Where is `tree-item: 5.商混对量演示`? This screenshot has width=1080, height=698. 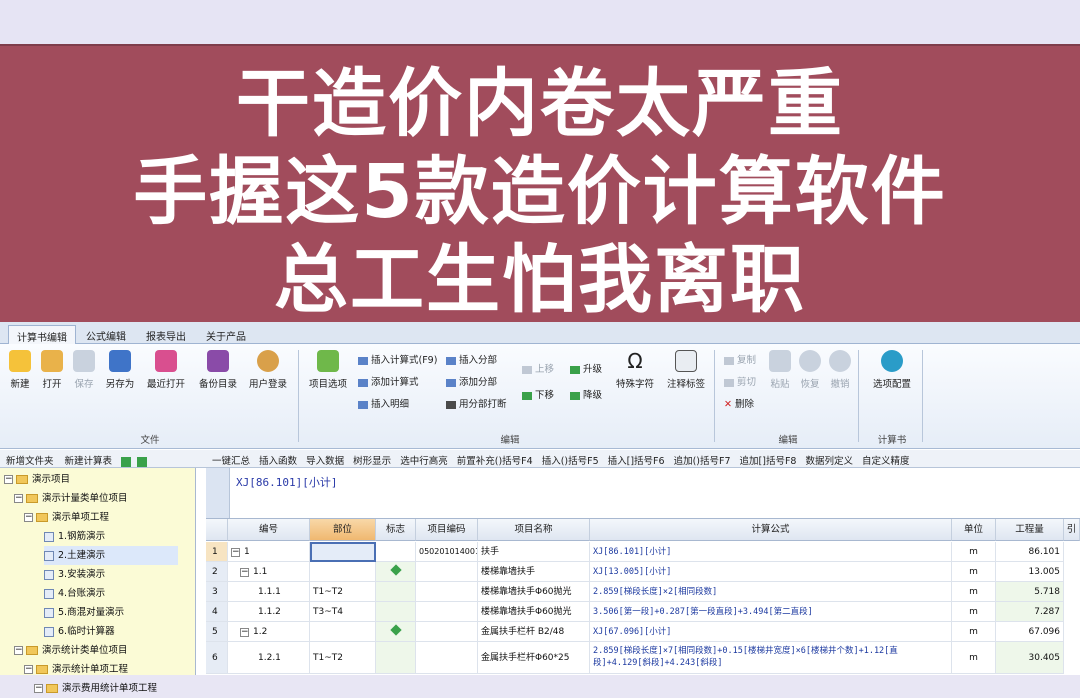 tree-item: 5.商混对量演示 is located at coordinates (84, 612).